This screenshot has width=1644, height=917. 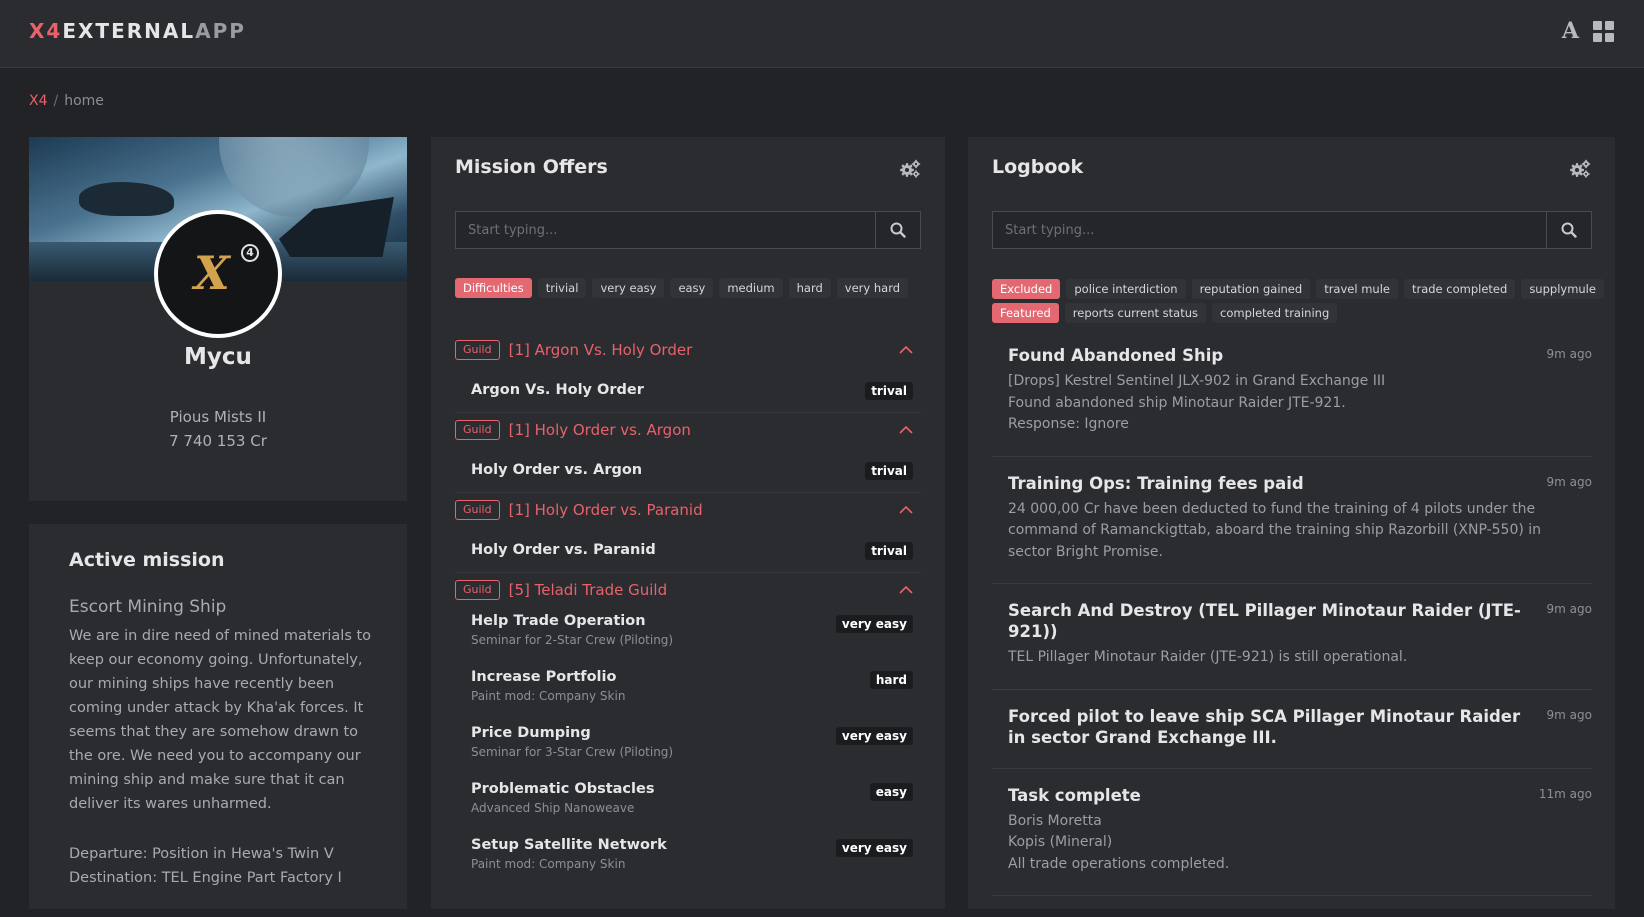 What do you see at coordinates (1562, 289) in the screenshot?
I see `excluded-chip: supplymule` at bounding box center [1562, 289].